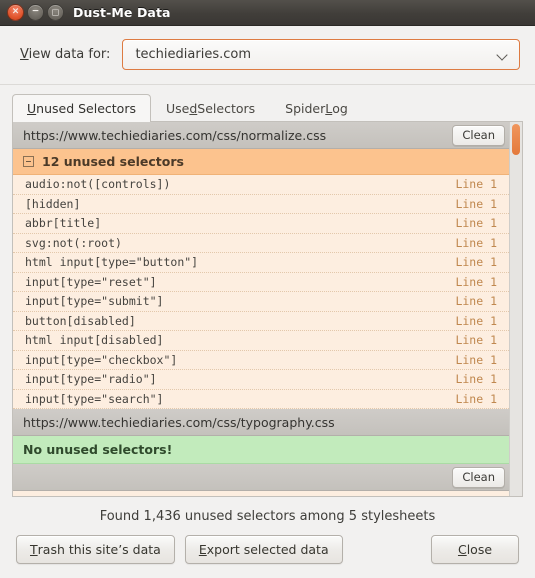 This screenshot has width=535, height=578. Describe the element at coordinates (34, 549) in the screenshot. I see `trash-accel: T` at that location.